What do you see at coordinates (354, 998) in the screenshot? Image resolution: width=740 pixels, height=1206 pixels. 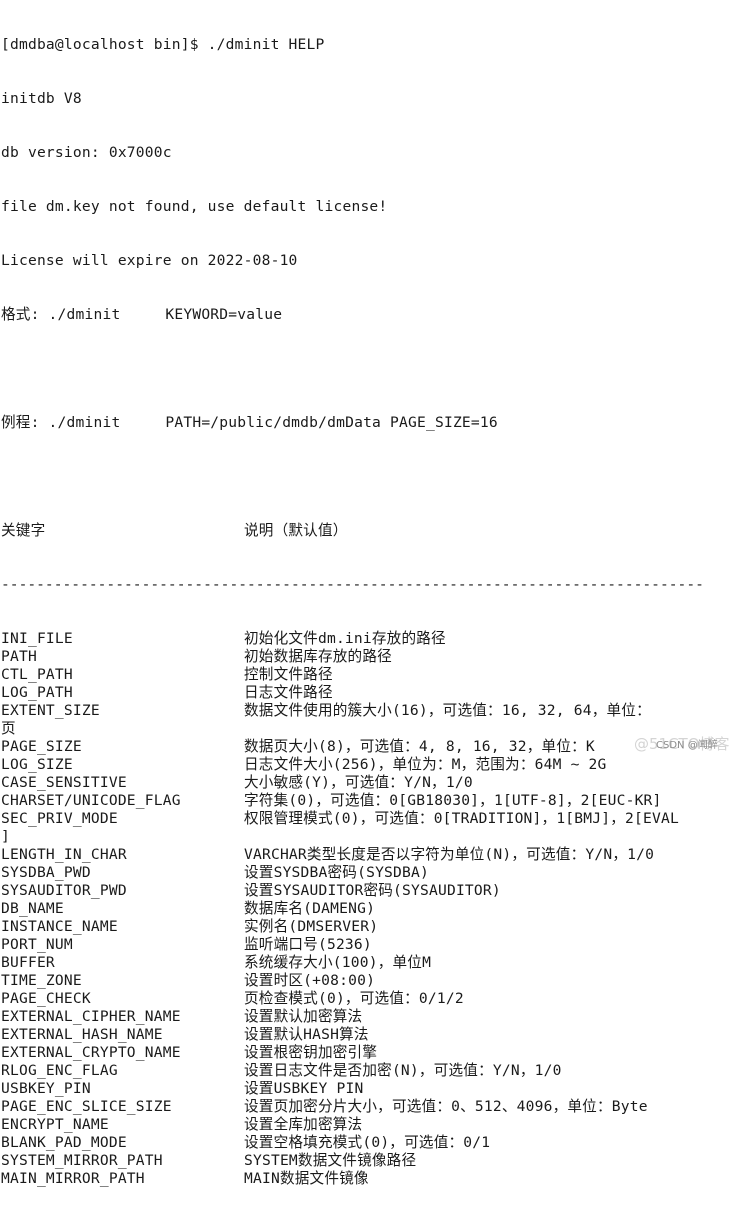 I see `description-cell: 页检查模式(0)，可选值：0/1/2` at bounding box center [354, 998].